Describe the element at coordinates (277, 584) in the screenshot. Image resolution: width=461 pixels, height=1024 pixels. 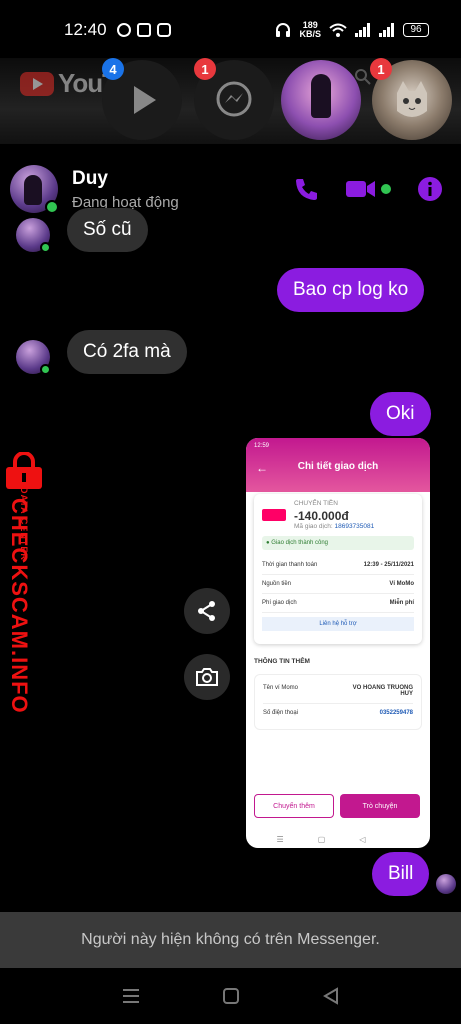
I see `si-row-label: Nguồn tiền` at that location.